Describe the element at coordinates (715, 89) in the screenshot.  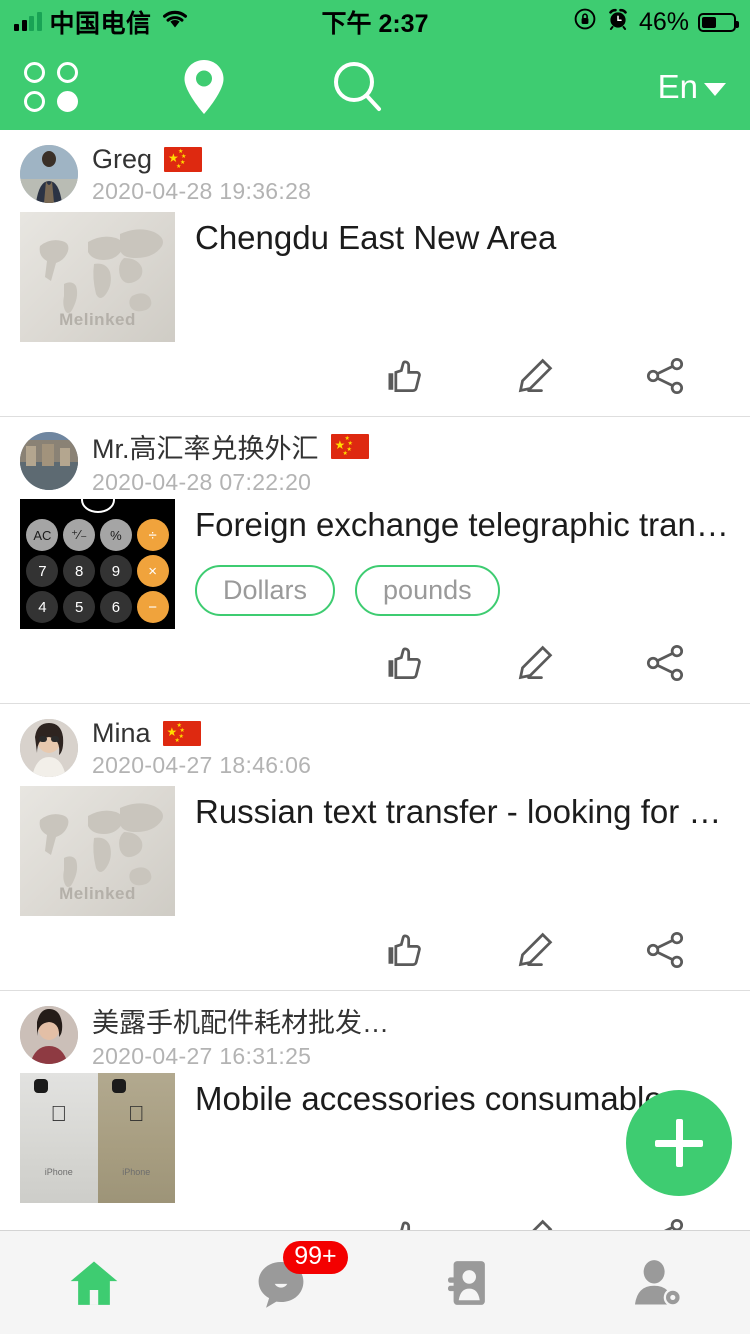
I see `chevron-down-icon` at that location.